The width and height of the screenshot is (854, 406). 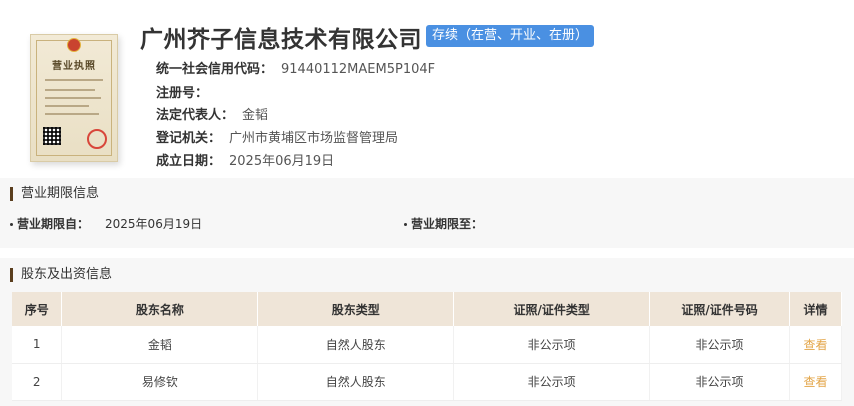 What do you see at coordinates (447, 224) in the screenshot?
I see `period-to-label: 营业期限至：` at bounding box center [447, 224].